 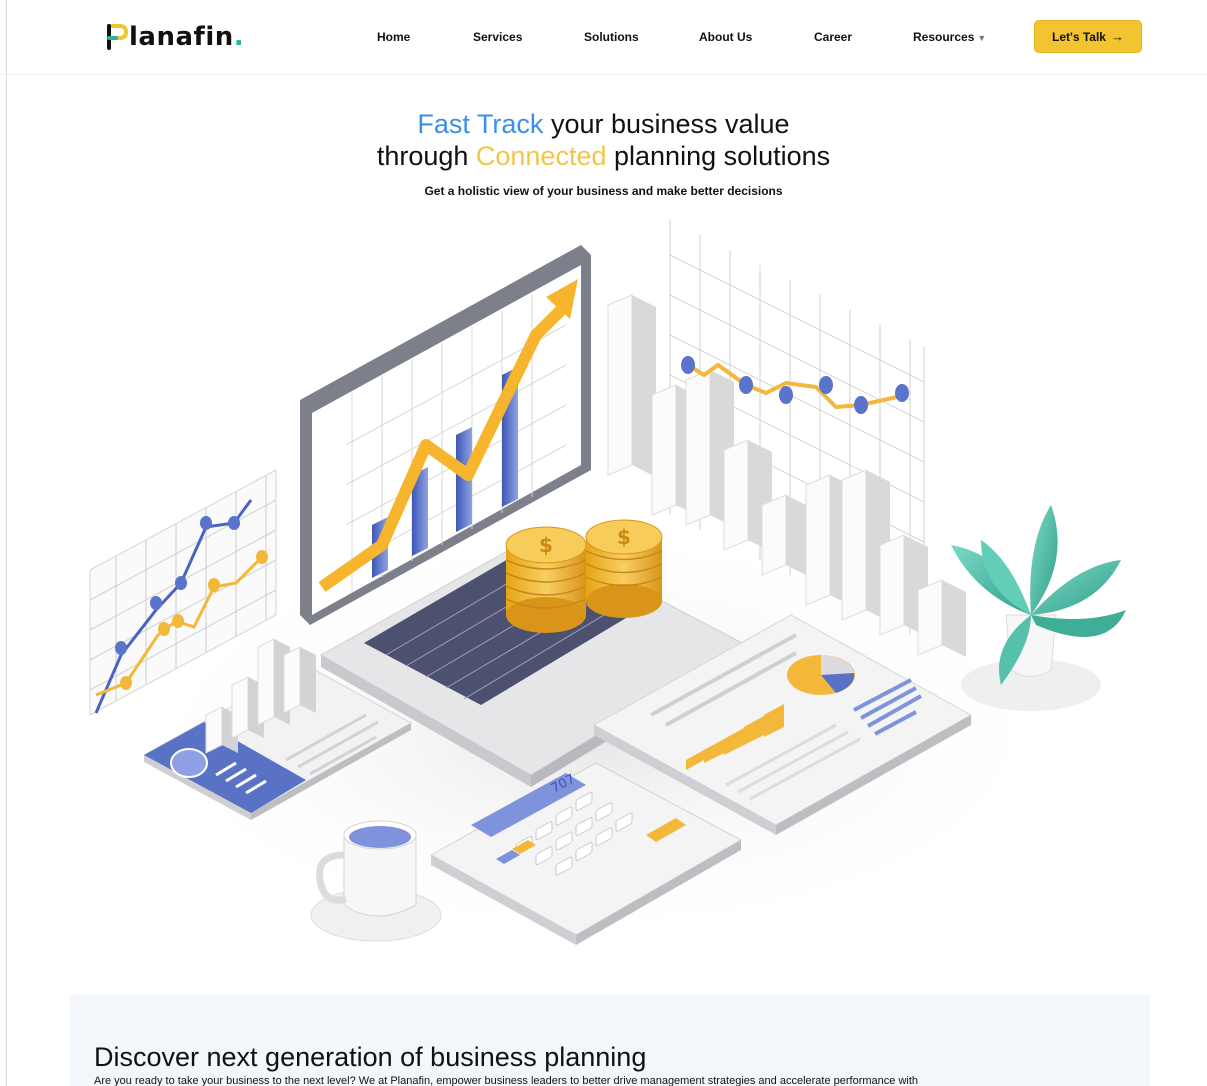 I want to click on hero-highlight-connected: Connected, so click(x=541, y=156).